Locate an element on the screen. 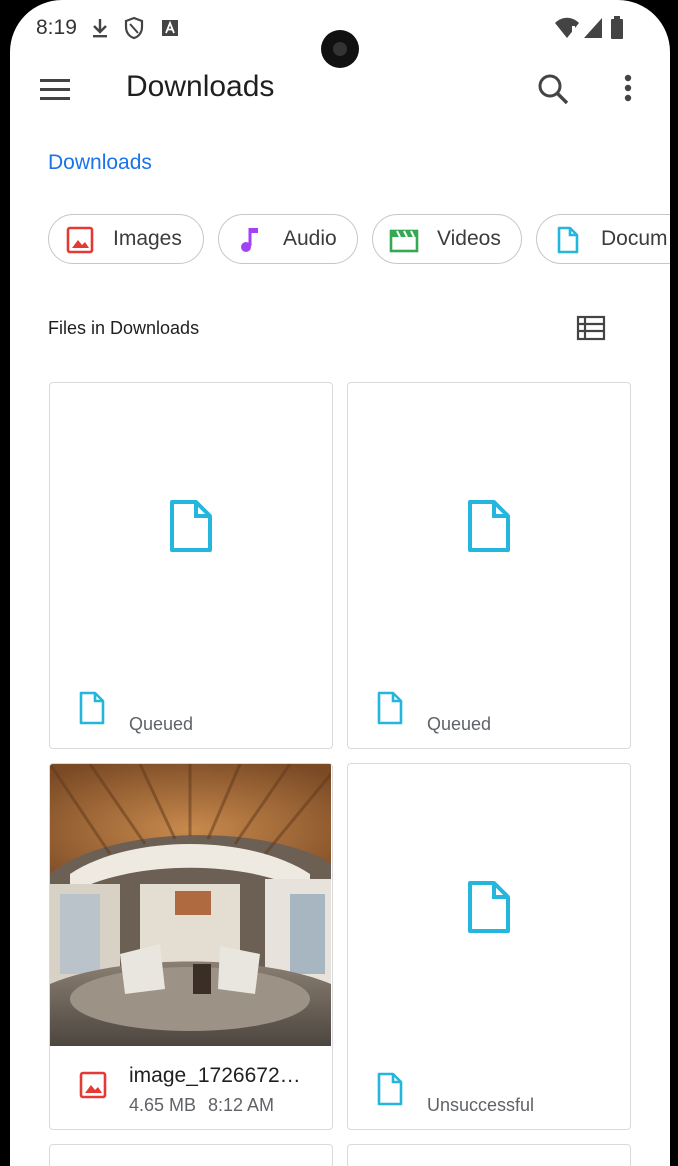 This screenshot has width=678, height=1166. menu-icon is located at coordinates (56, 90).